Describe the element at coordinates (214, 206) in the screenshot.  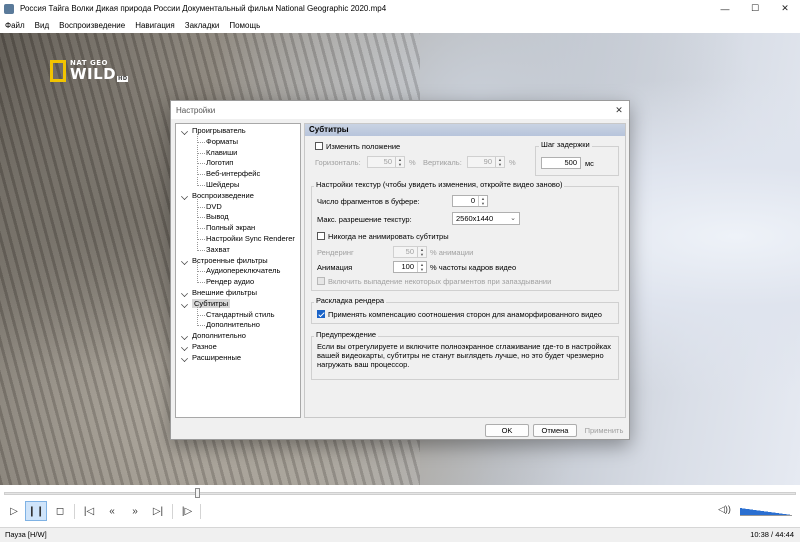
I see `tree-item-label: DVD` at that location.